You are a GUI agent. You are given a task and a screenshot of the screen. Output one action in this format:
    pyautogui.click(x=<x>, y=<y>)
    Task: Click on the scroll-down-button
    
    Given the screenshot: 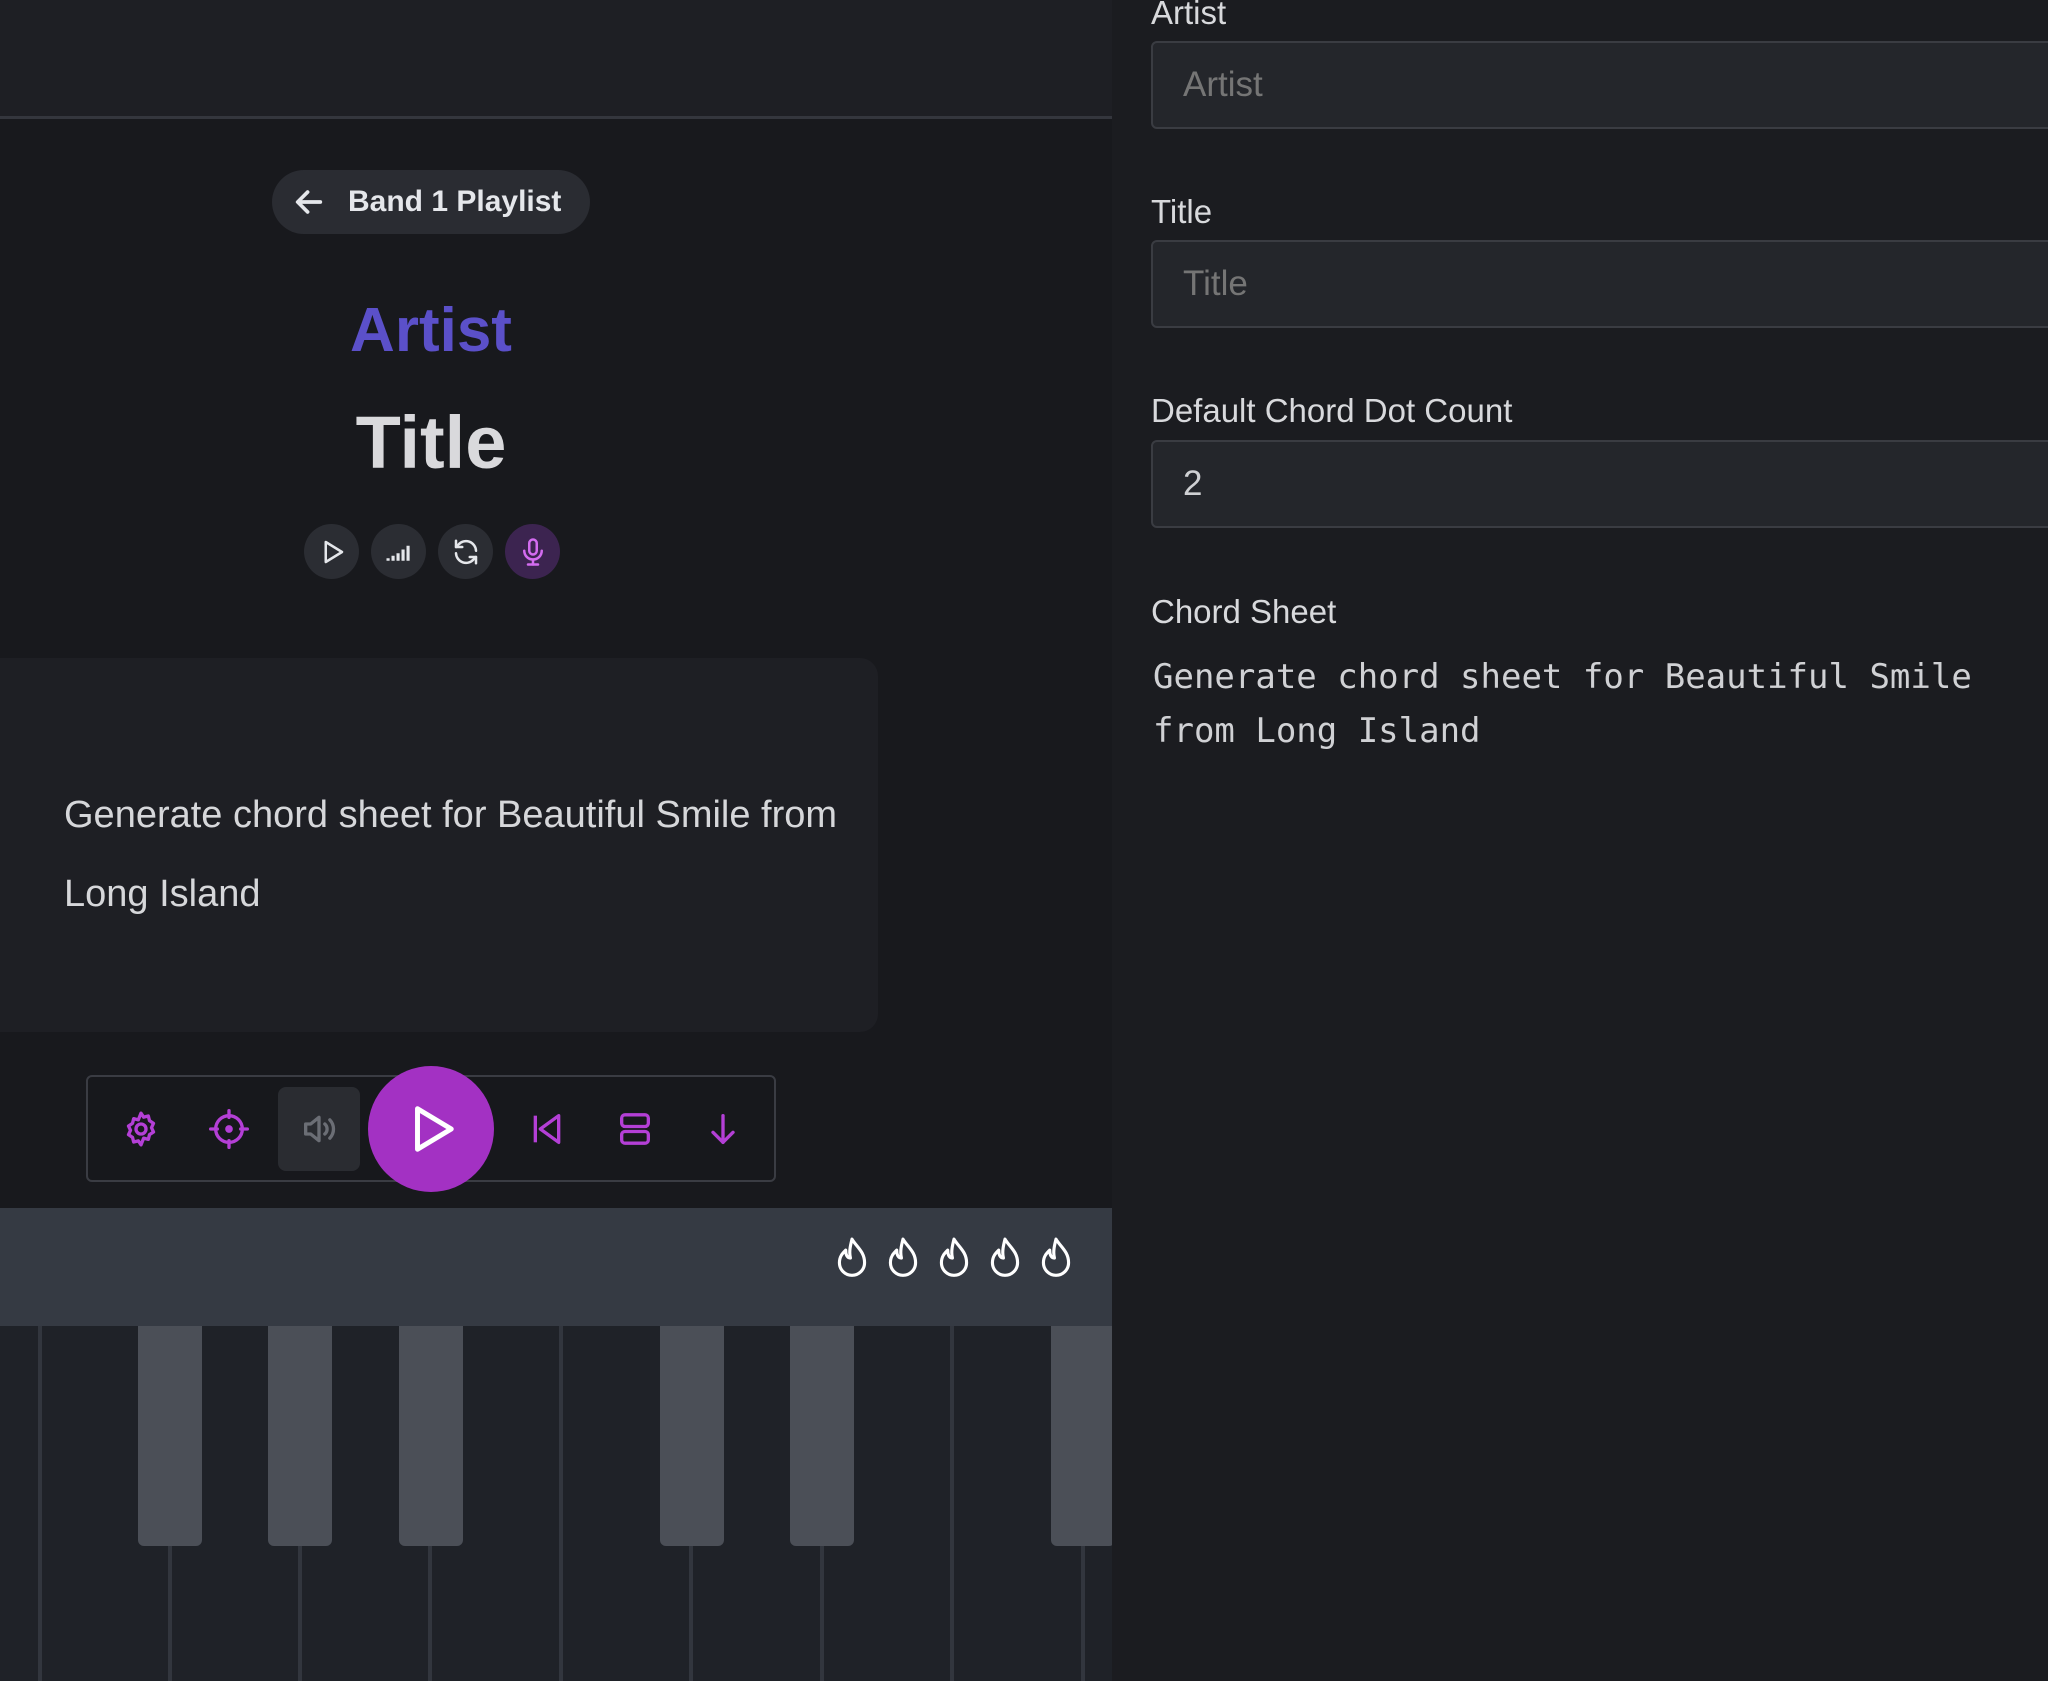 What is the action you would take?
    pyautogui.click(x=723, y=1129)
    